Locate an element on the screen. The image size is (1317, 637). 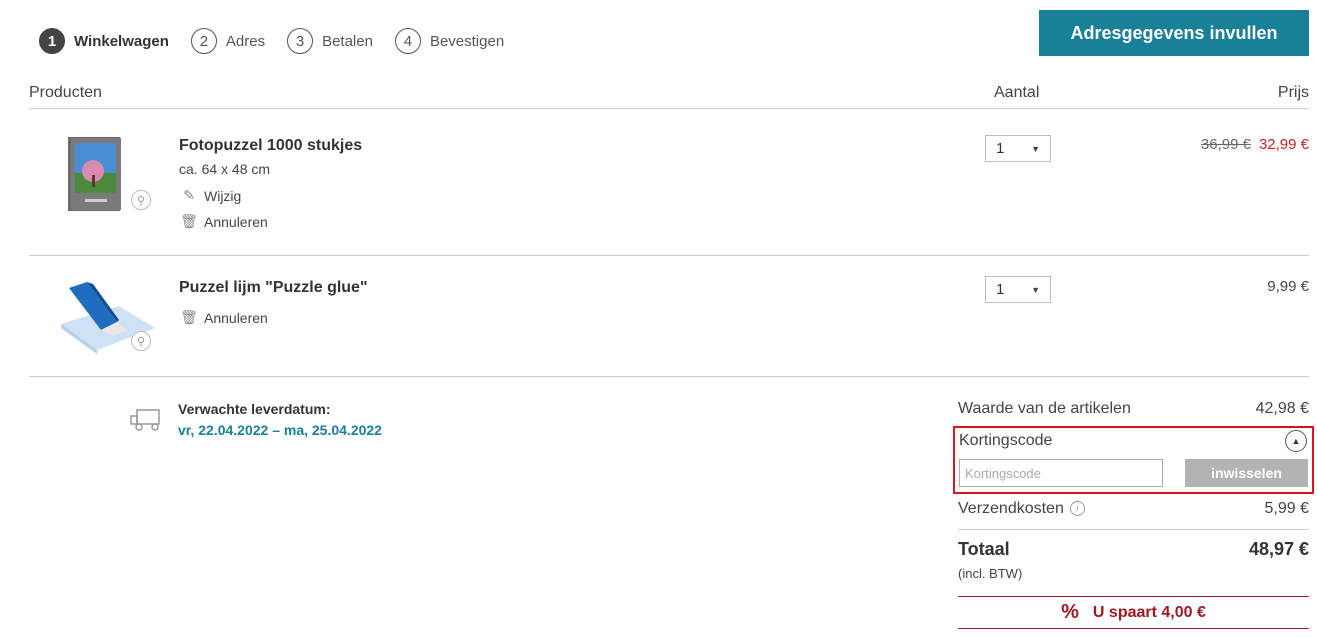
step-label: Adres is located at coordinates (245, 41).